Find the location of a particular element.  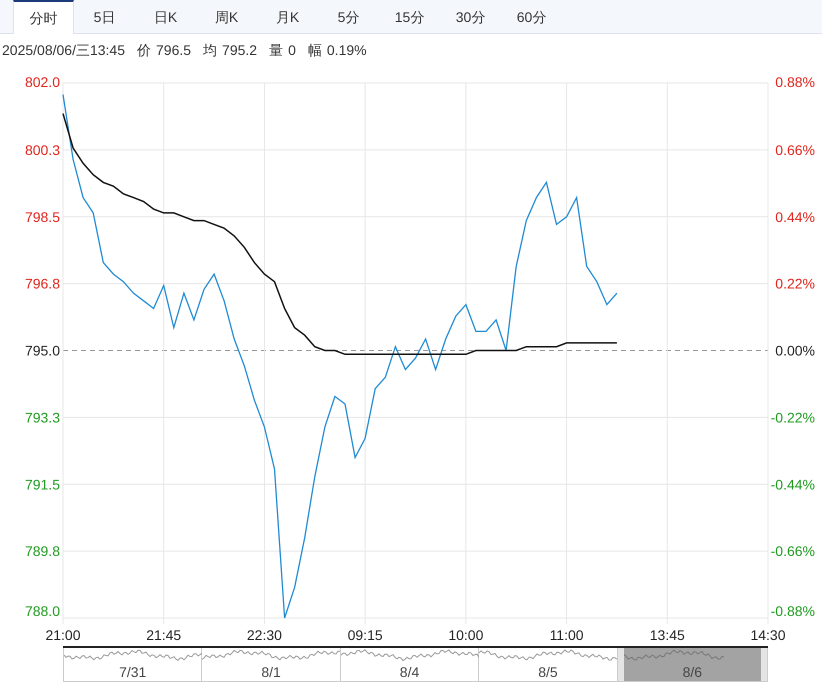

percent-axis-label: 0.44% is located at coordinates (795, 216).